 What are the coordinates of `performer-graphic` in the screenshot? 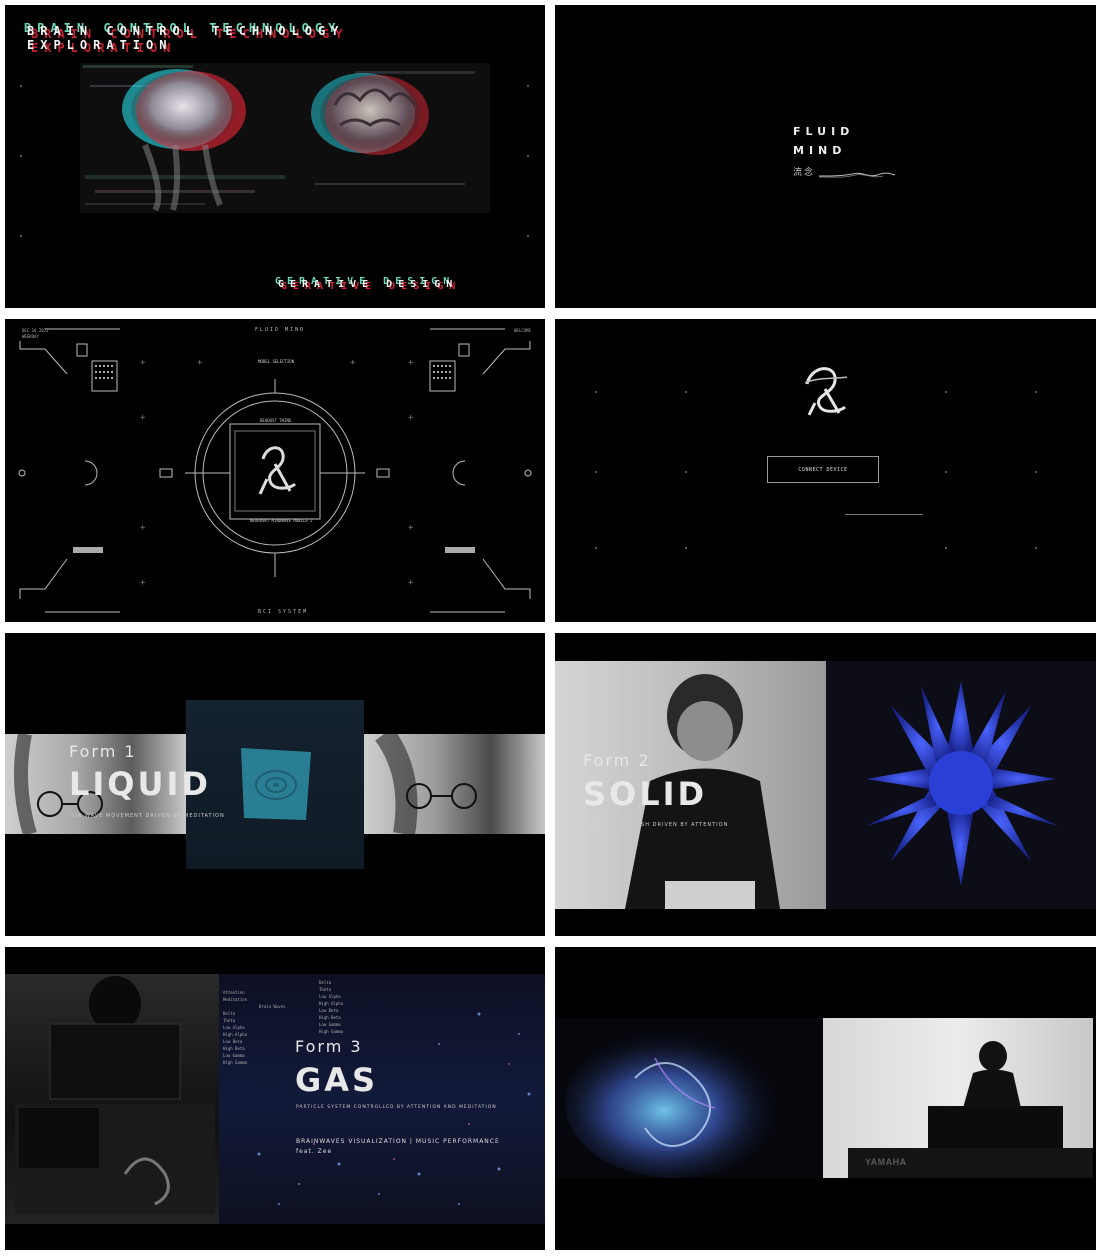 It's located at (115, 1095).